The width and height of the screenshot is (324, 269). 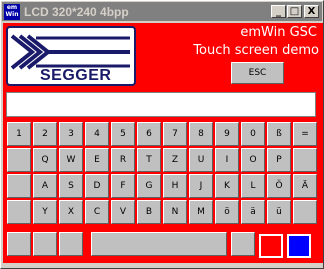 What do you see at coordinates (227, 212) in the screenshot?
I see `key: ö` at bounding box center [227, 212].